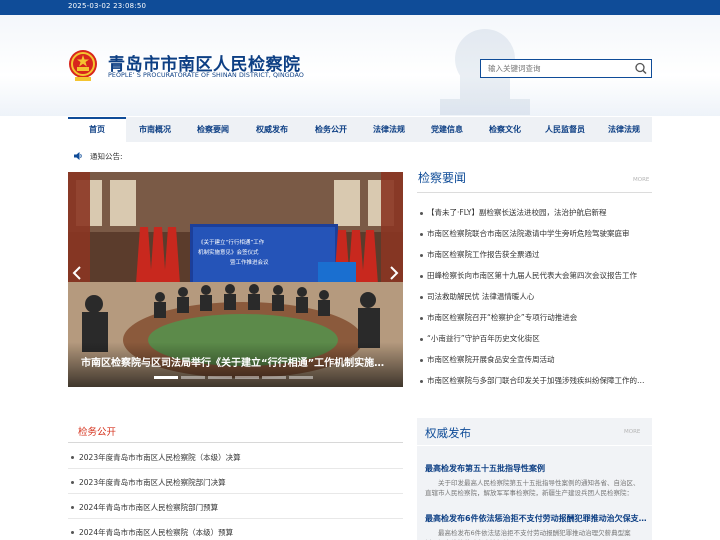 This screenshot has height=540, width=720. I want to click on news-item-text: 市南区检察院联合市南区法院邀请中学生旁听危险驾驶案庭审, so click(539, 233).